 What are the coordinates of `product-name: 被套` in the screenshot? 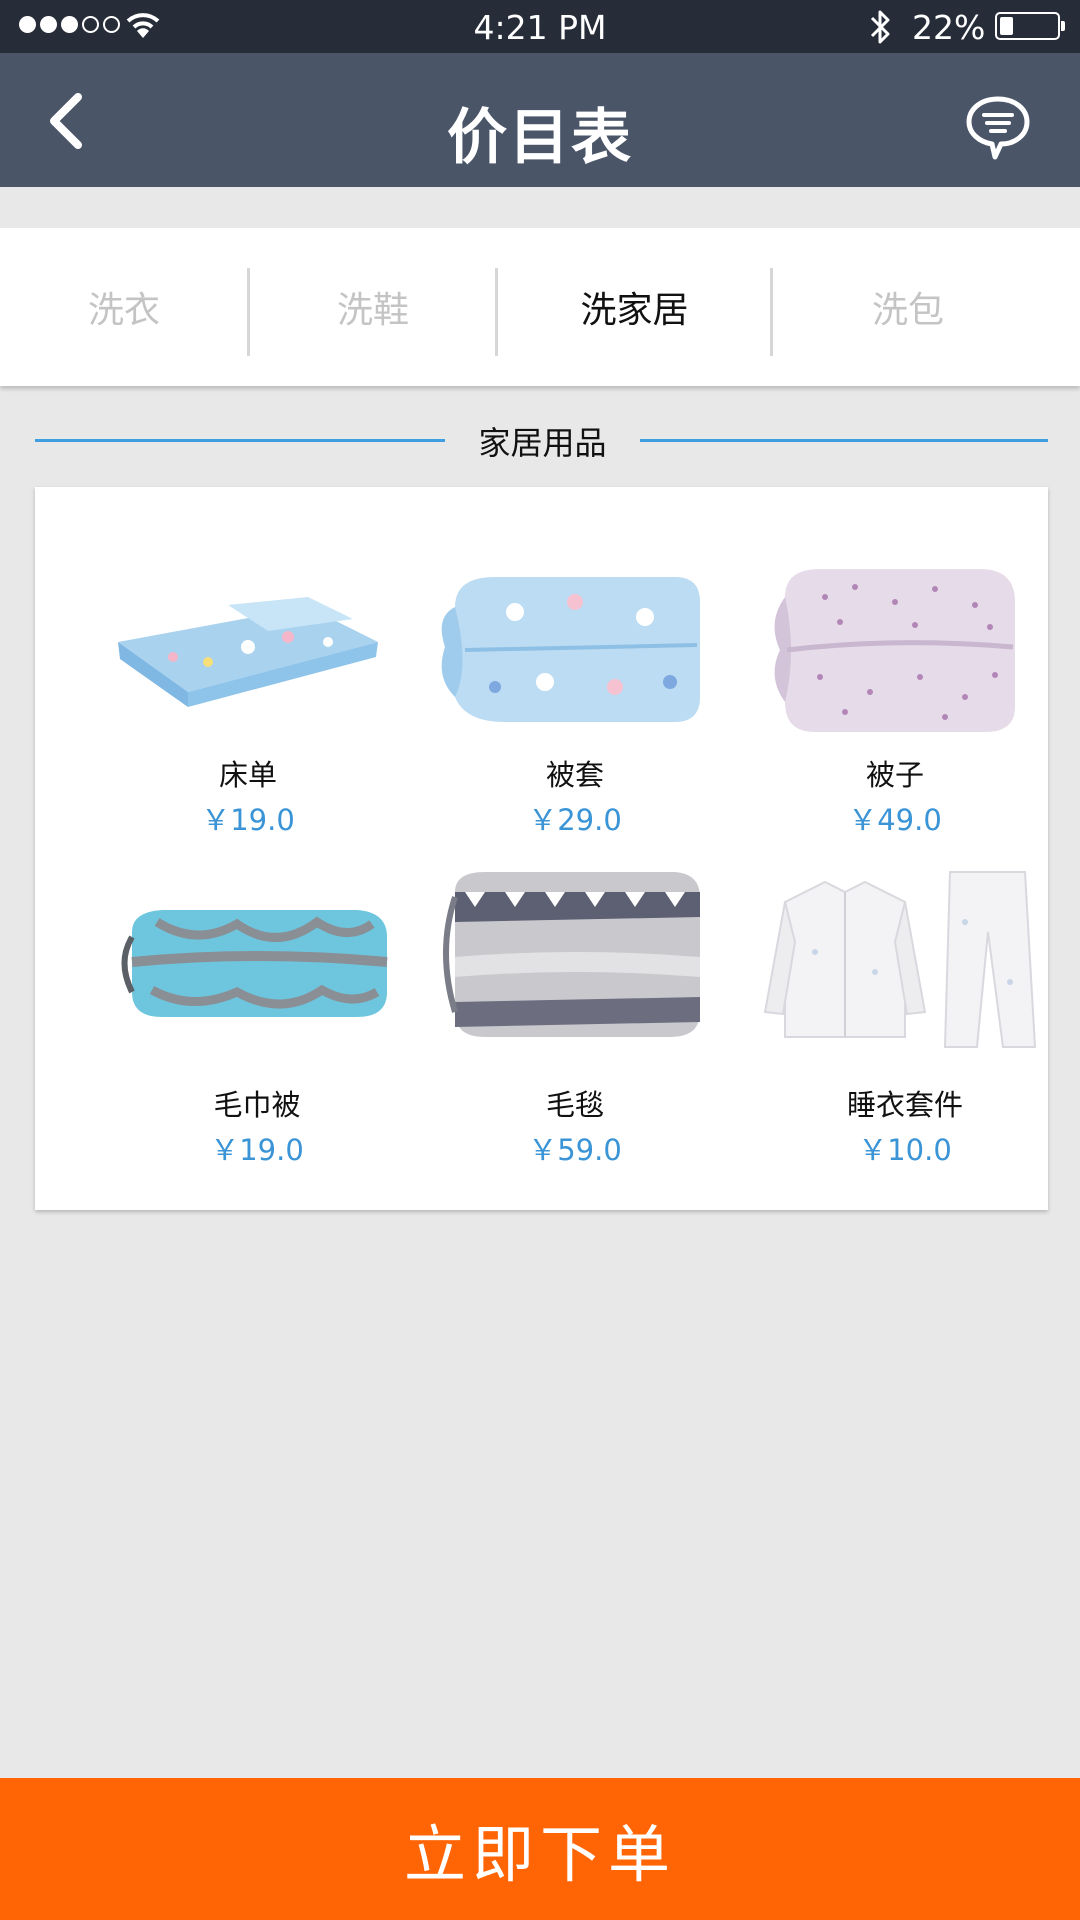 It's located at (574, 775).